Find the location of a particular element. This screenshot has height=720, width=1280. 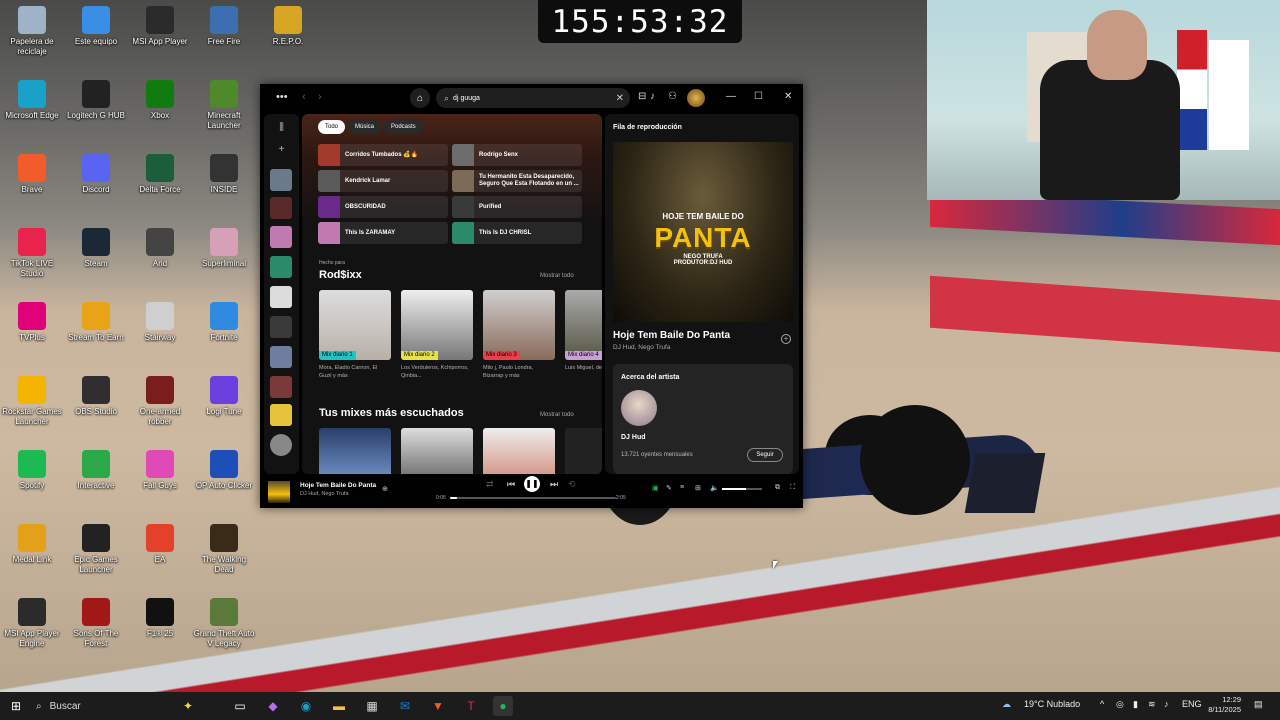

desktop-icon: Minecraft Launcher is located at coordinates (224, 105).